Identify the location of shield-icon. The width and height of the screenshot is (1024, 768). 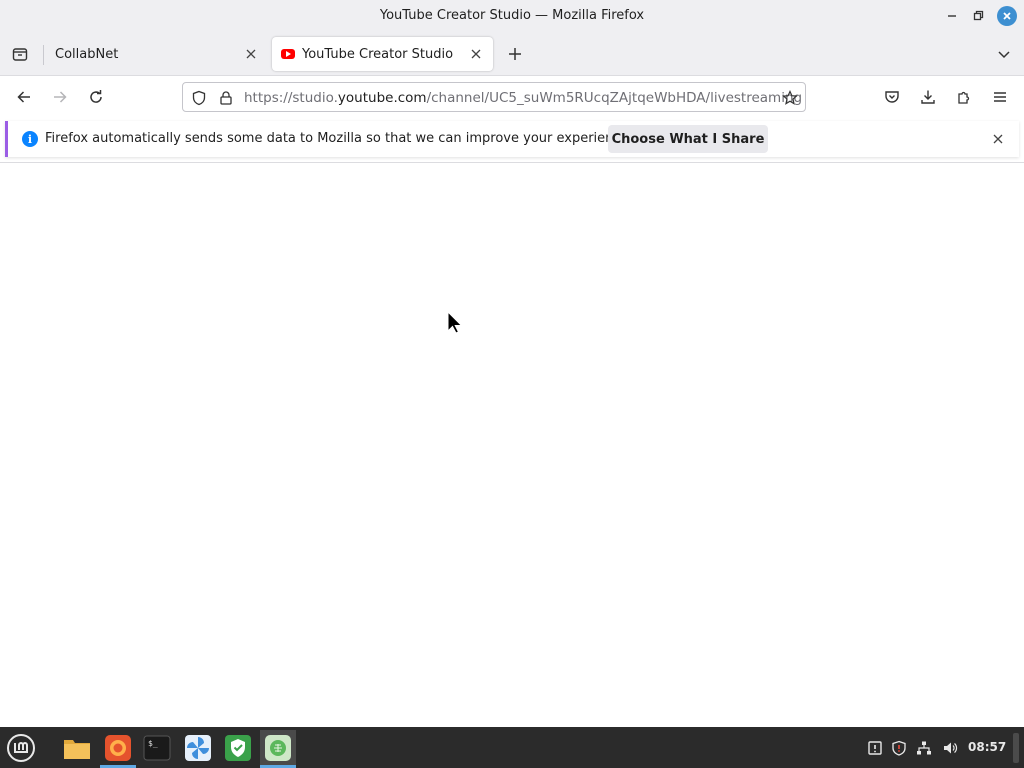
(199, 98).